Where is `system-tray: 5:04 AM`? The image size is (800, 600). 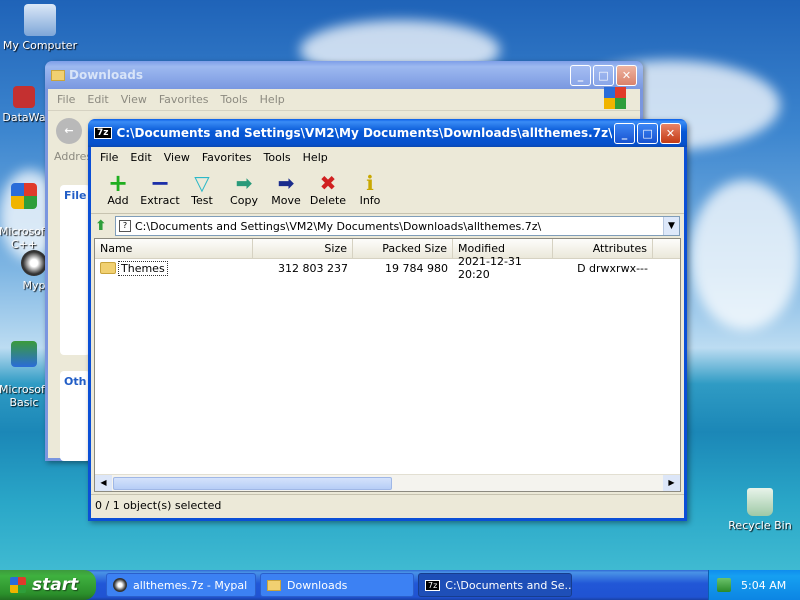
system-tray: 5:04 AM is located at coordinates (754, 585).